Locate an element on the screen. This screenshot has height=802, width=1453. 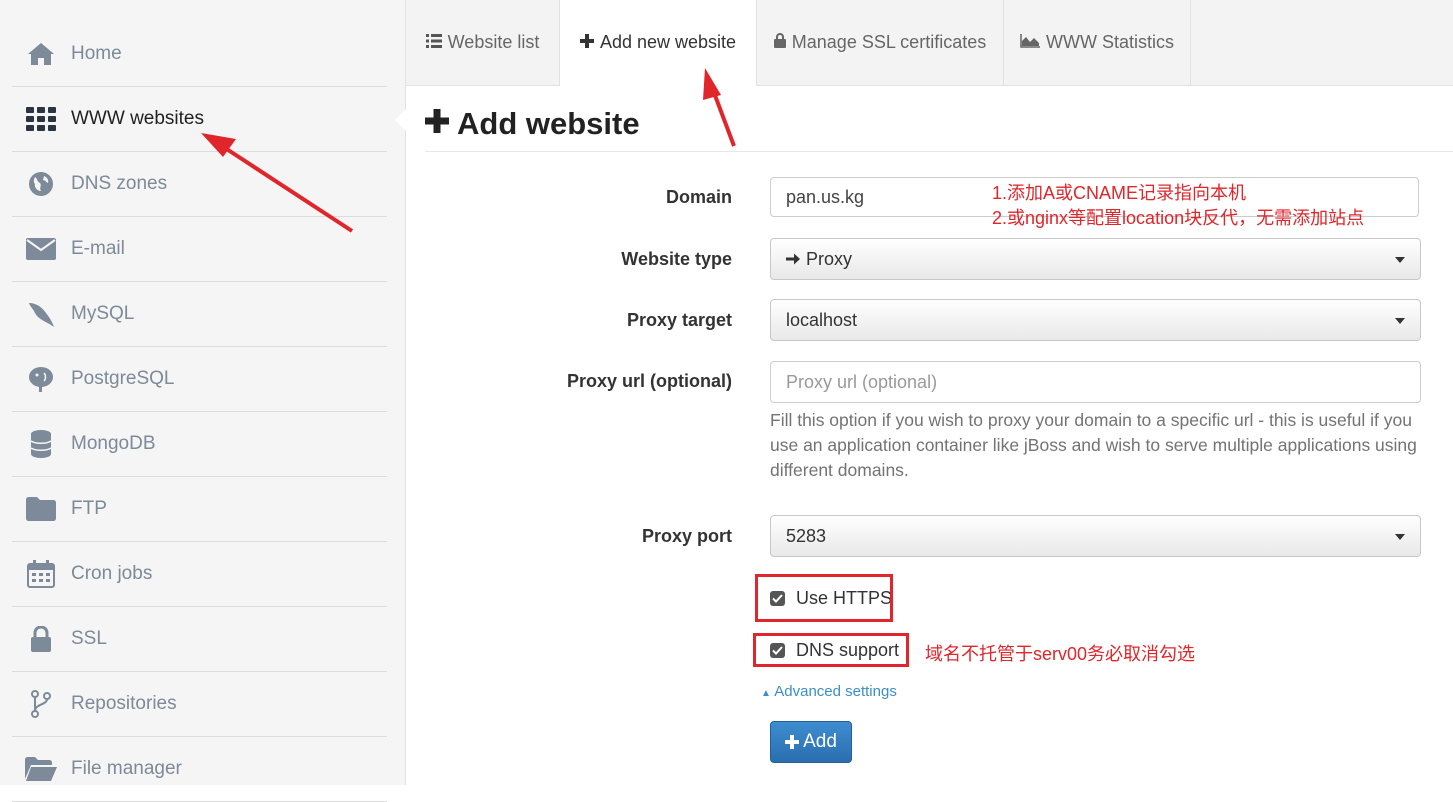
sidebar-item-postgresql: PostgreSQL is located at coordinates (199, 379).